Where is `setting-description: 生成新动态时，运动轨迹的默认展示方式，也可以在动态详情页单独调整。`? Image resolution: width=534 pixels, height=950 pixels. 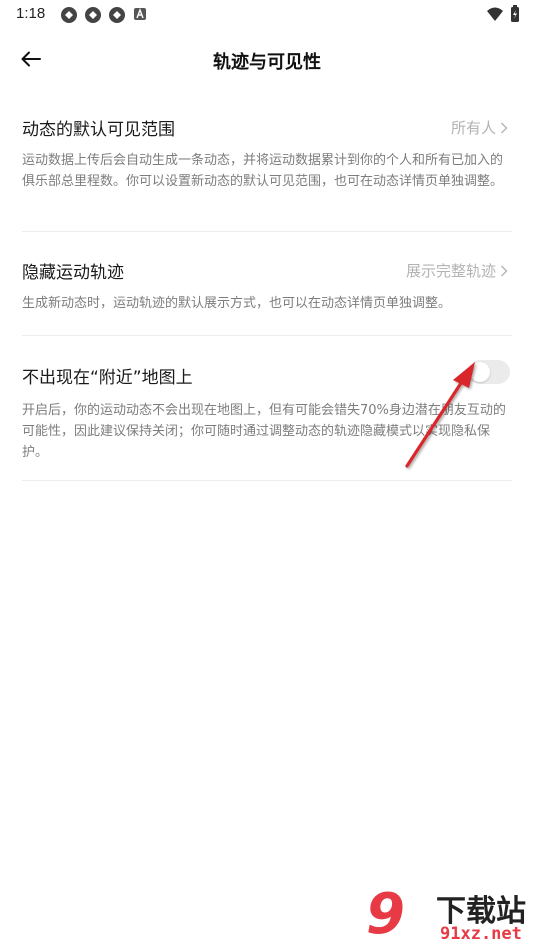 setting-description: 生成新动态时，运动轨迹的默认展示方式，也可以在动态详情页单独调整。 is located at coordinates (237, 303).